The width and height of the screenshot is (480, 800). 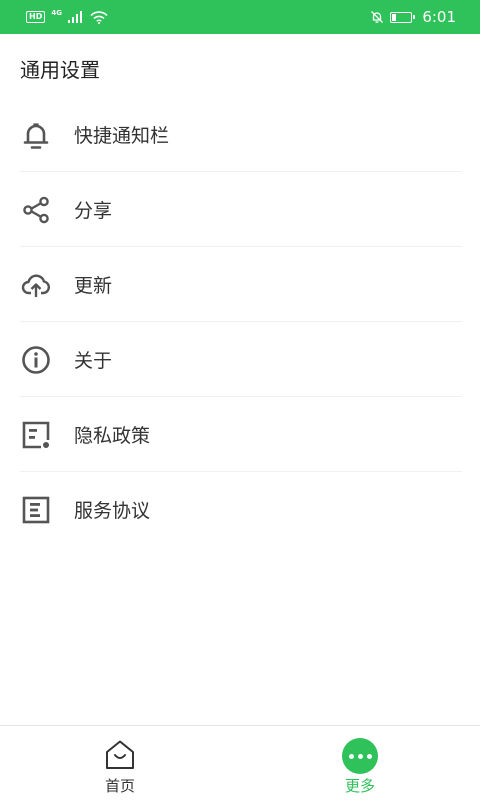 What do you see at coordinates (240, 509) in the screenshot?
I see `menu-item-service-agreement: 服务协议` at bounding box center [240, 509].